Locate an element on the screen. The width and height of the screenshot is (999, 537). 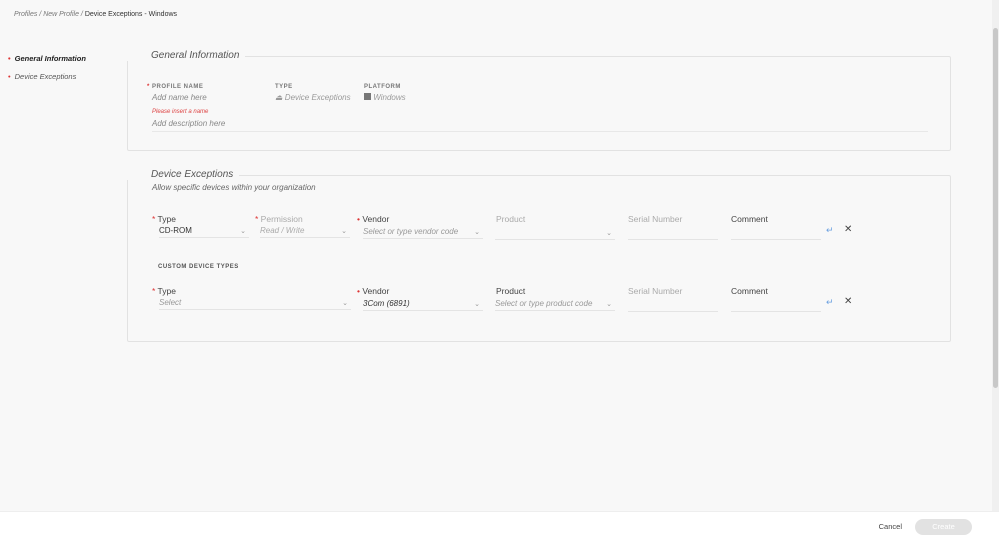
create-button: Create is located at coordinates (943, 527).